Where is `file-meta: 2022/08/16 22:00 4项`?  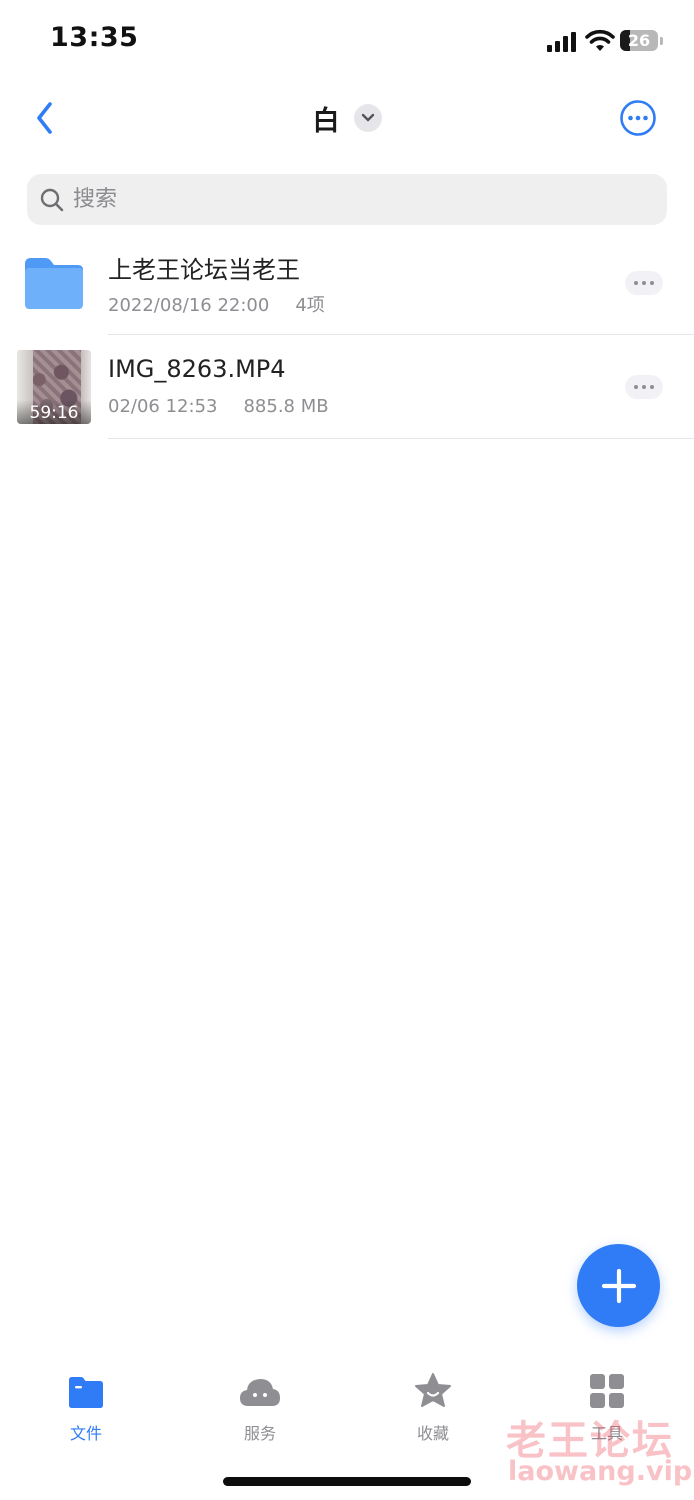
file-meta: 2022/08/16 22:00 4项 is located at coordinates (216, 304).